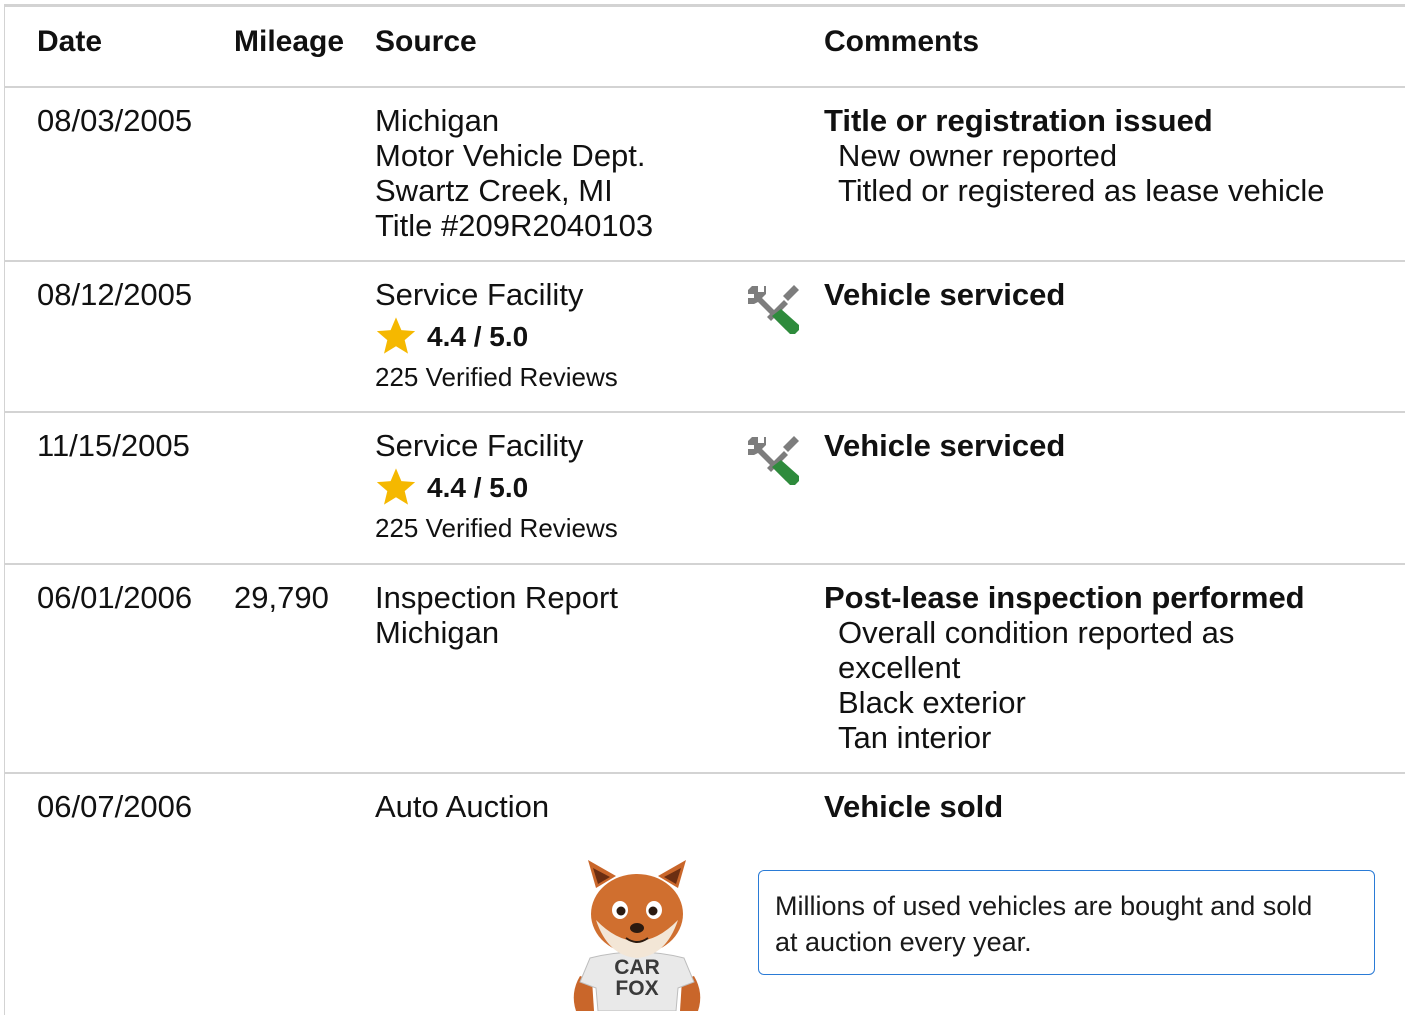 The width and height of the screenshot is (1405, 1015). What do you see at coordinates (289, 41) in the screenshot?
I see `header-mileage: Mileage` at bounding box center [289, 41].